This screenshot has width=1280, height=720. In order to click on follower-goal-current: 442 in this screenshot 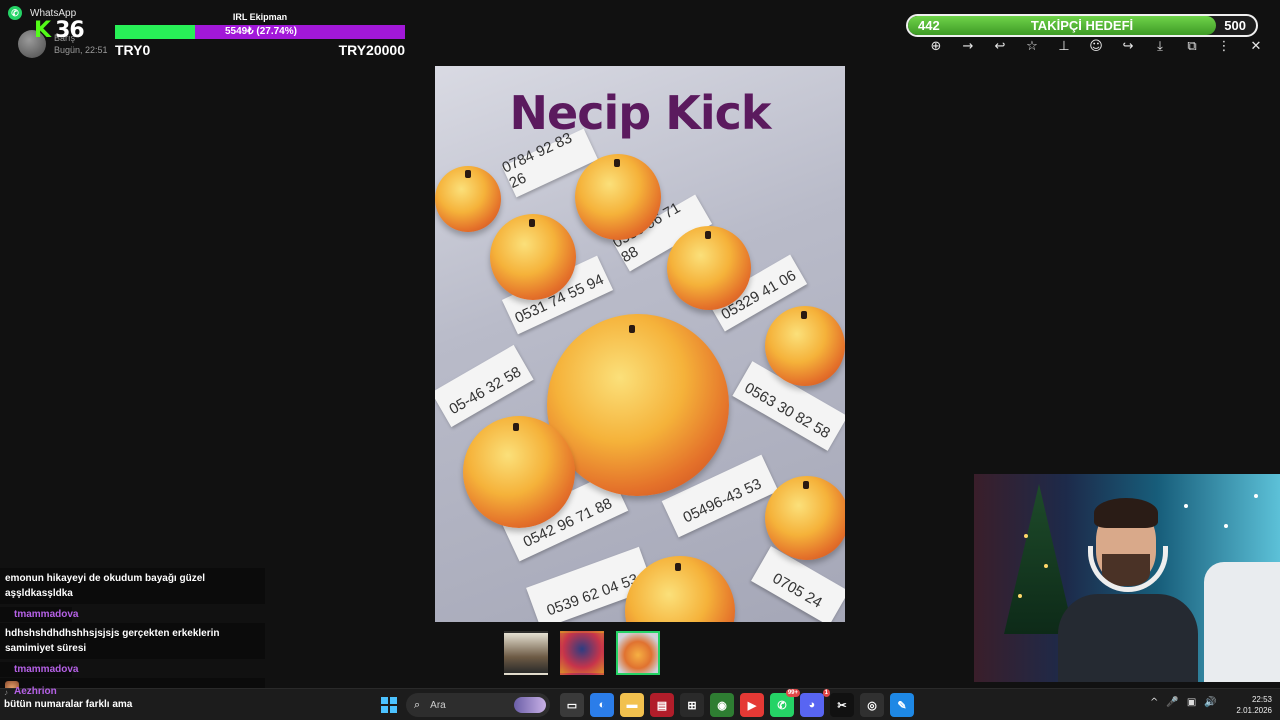, I will do `click(929, 25)`.